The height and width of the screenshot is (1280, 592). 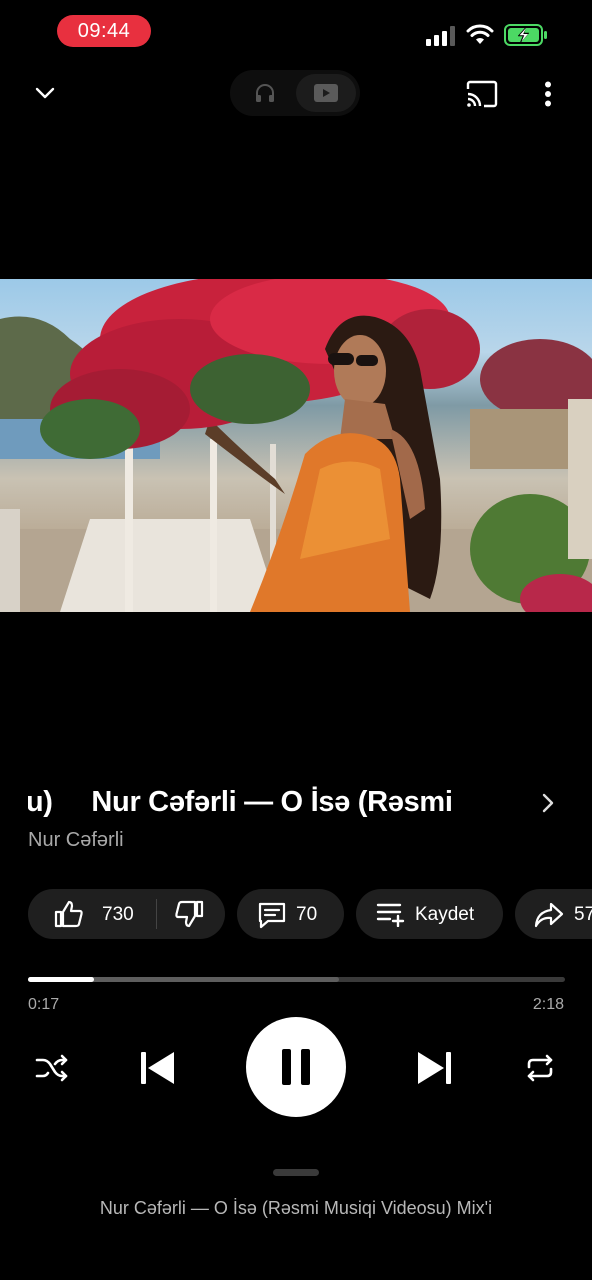 I want to click on more-vert-icon, so click(x=548, y=94).